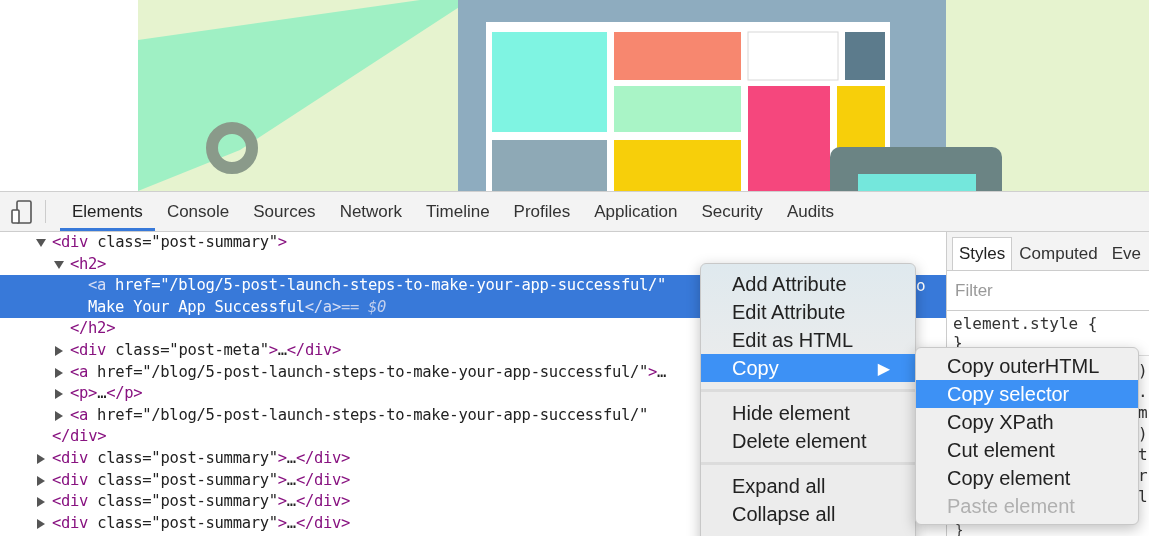 The image size is (1149, 536). What do you see at coordinates (982, 253) in the screenshot?
I see `sidebar-tab: Styles` at bounding box center [982, 253].